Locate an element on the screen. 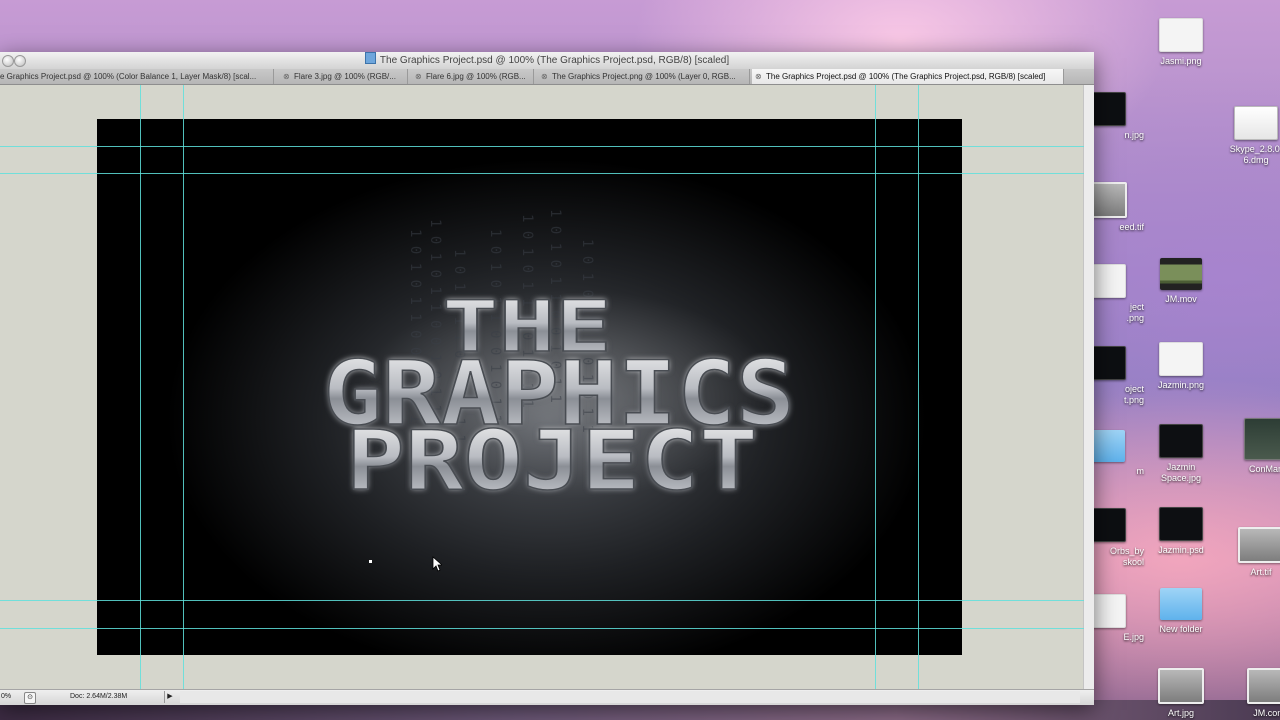  desktop-icon-skype-dmg: Skype_2.8.0. 6.dmg is located at coordinates (1244, 136).